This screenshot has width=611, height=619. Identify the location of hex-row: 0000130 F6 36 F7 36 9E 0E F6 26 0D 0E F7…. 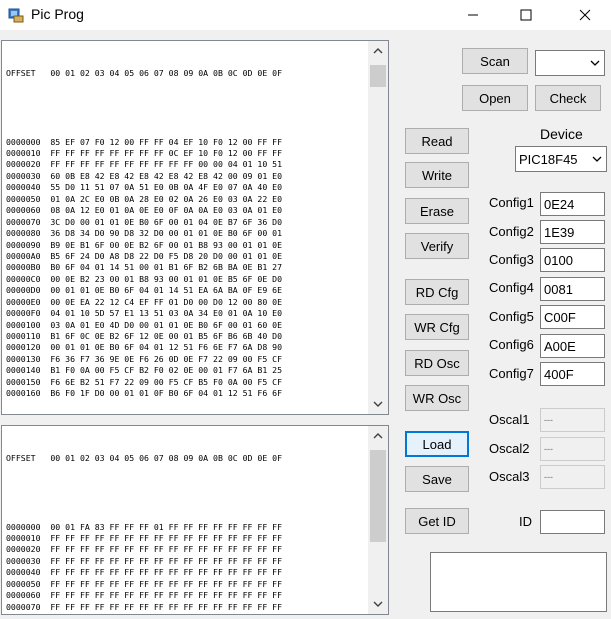
(144, 358).